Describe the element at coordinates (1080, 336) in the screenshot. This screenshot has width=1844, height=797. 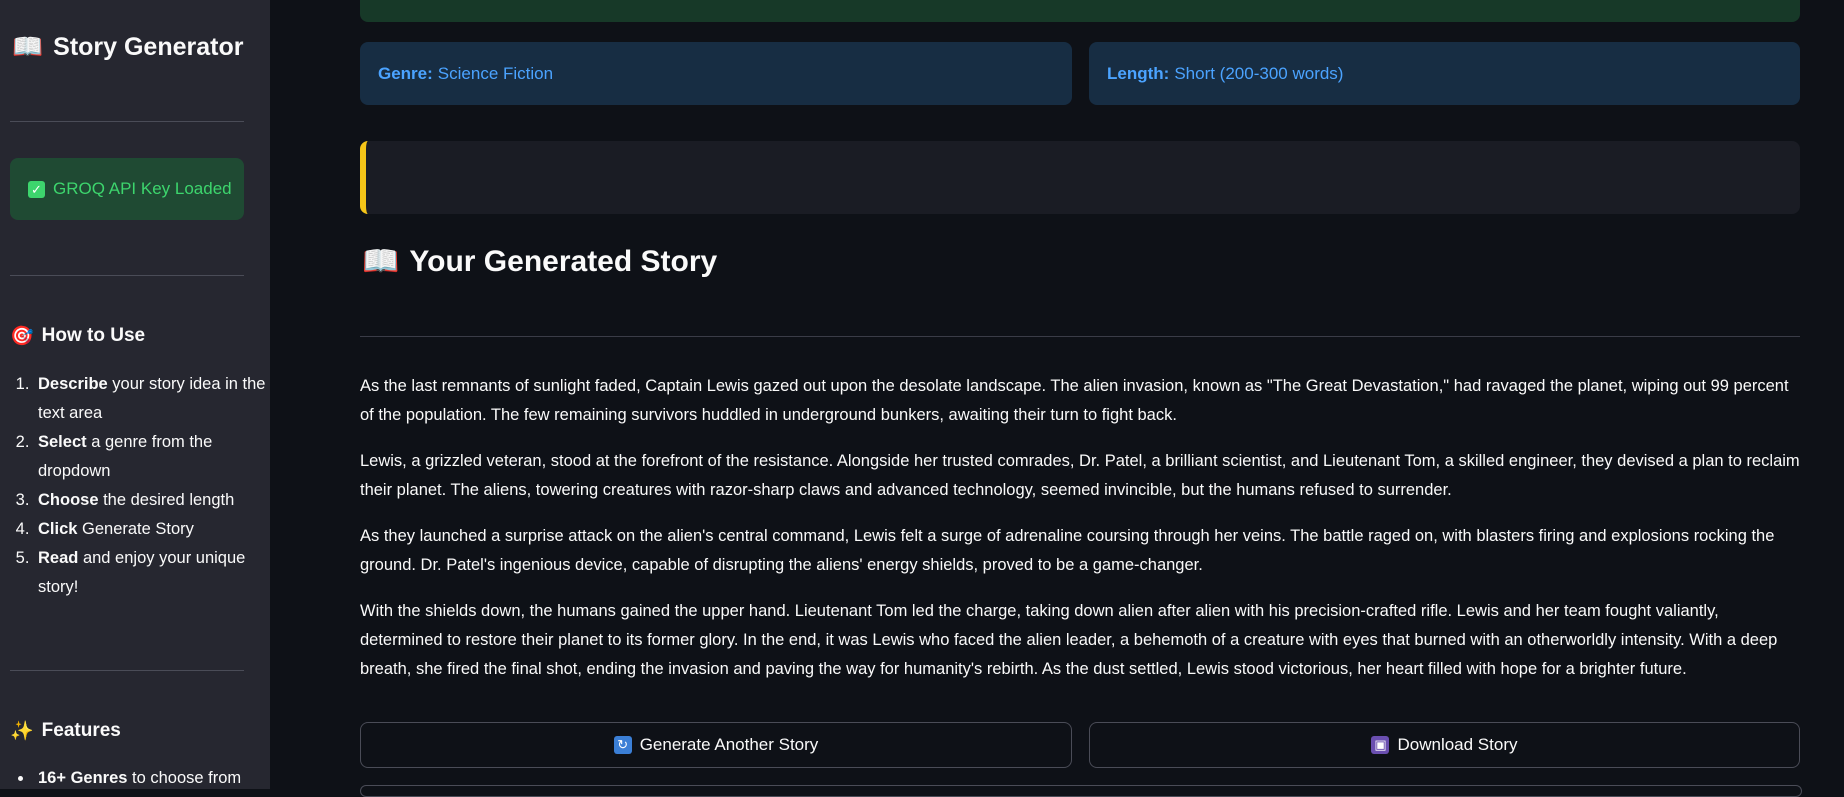
I see `divider` at that location.